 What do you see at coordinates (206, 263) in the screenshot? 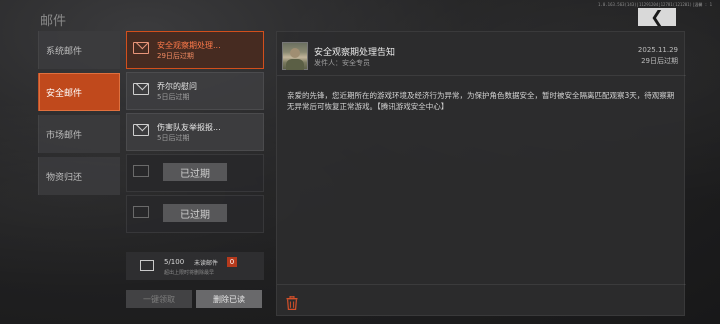
I see `unread-label: 未读邮件` at bounding box center [206, 263].